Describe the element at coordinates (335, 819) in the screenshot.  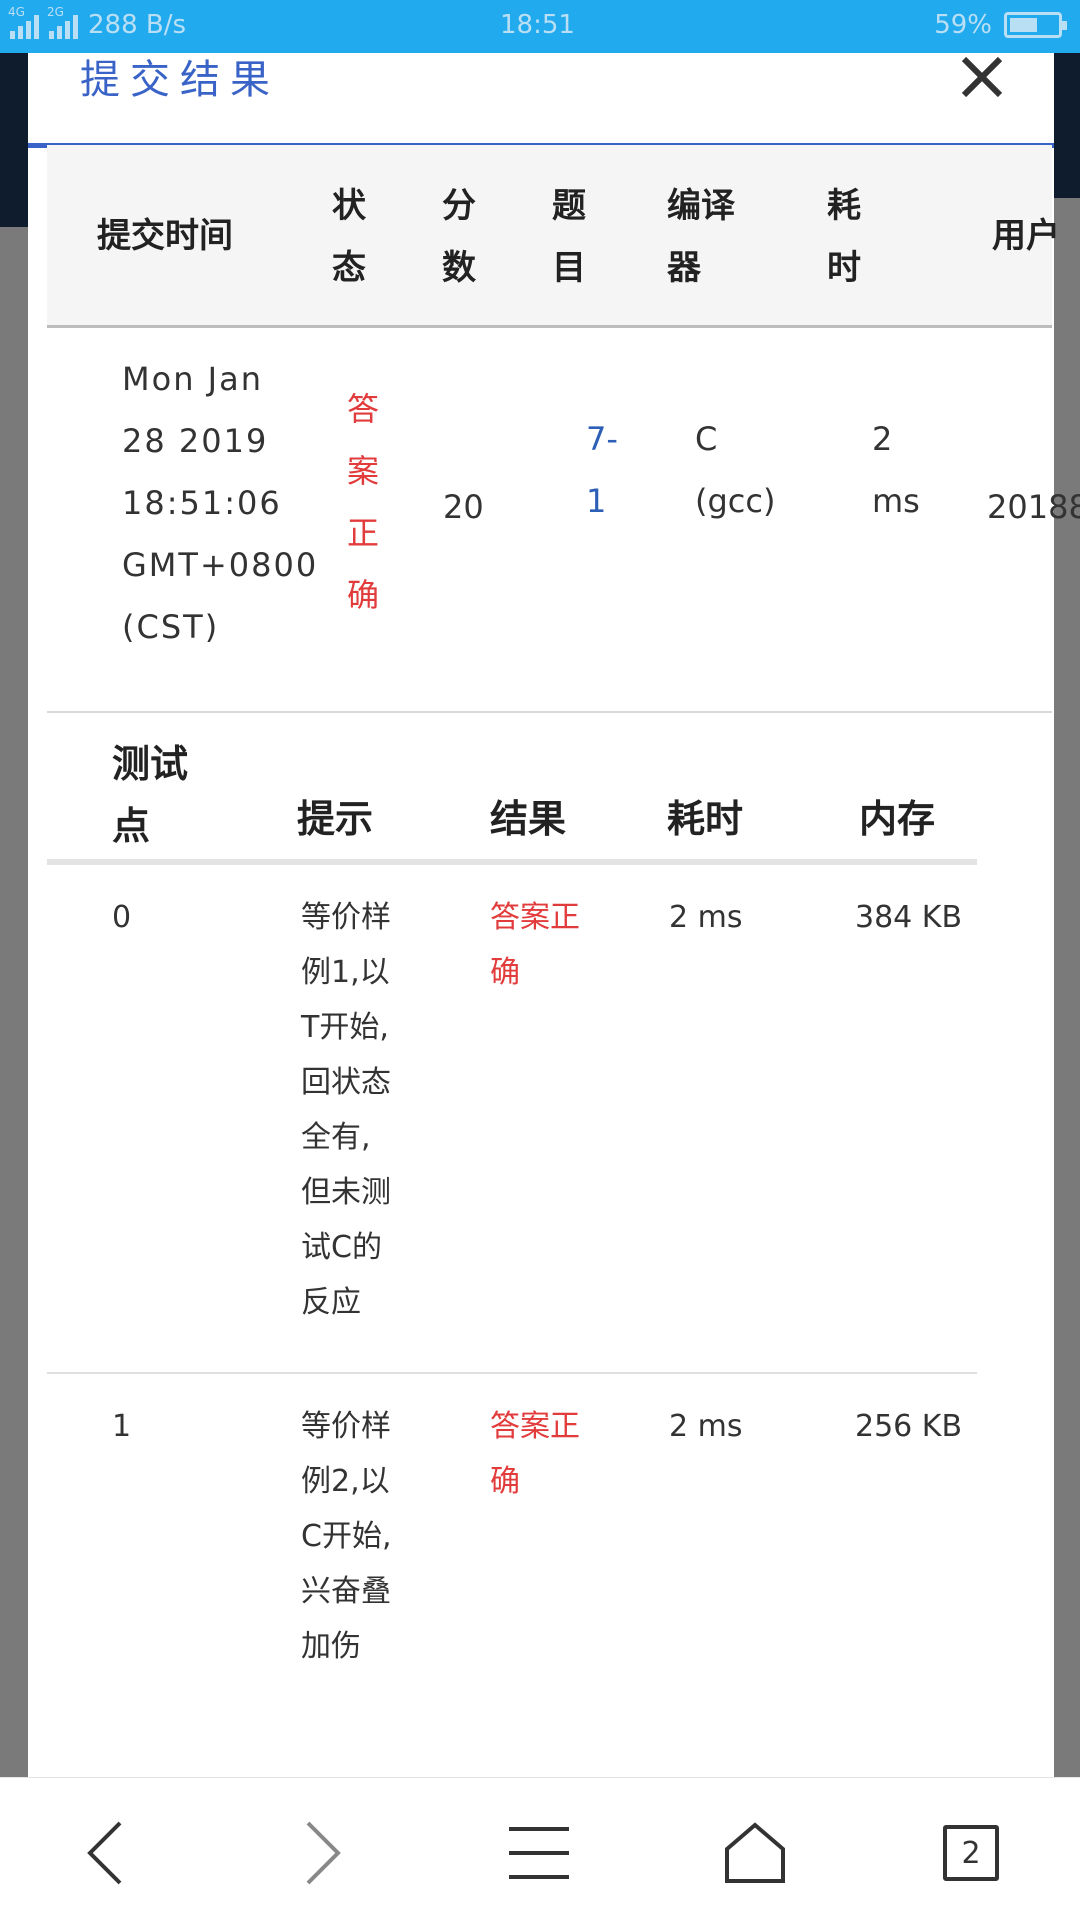
I see `header-hint: 提示` at that location.